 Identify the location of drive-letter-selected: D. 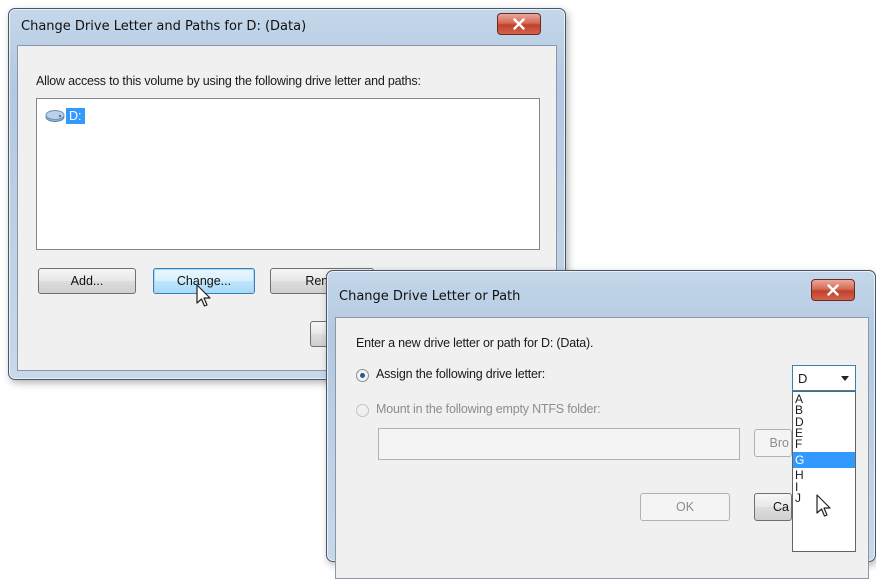
(803, 378).